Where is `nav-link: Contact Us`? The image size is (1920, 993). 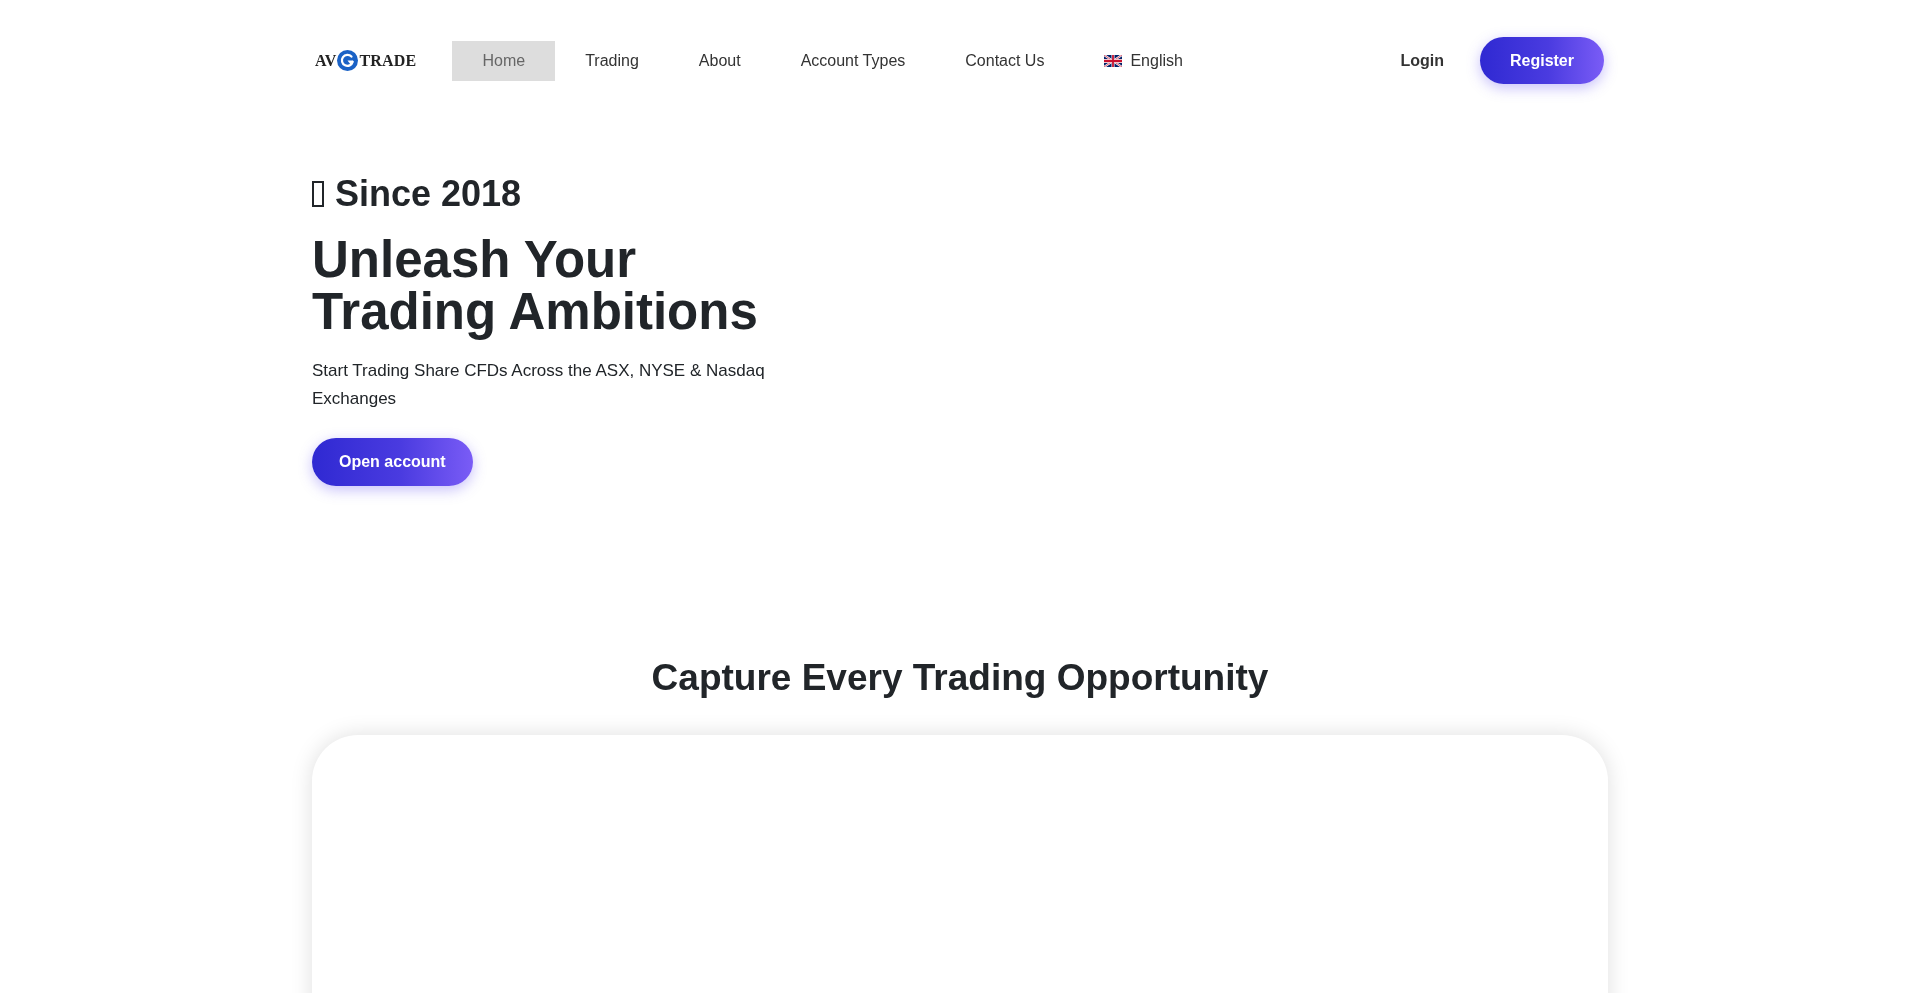 nav-link: Contact Us is located at coordinates (1005, 60).